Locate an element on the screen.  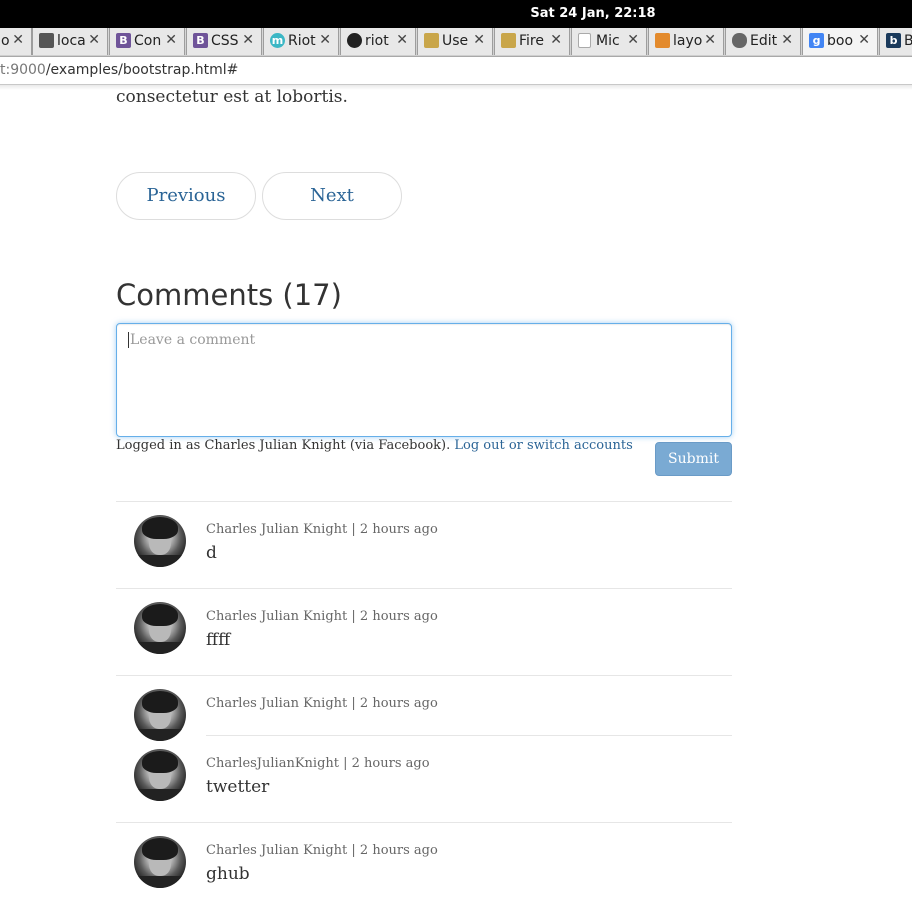
url-host: t:9000 is located at coordinates (23, 70).